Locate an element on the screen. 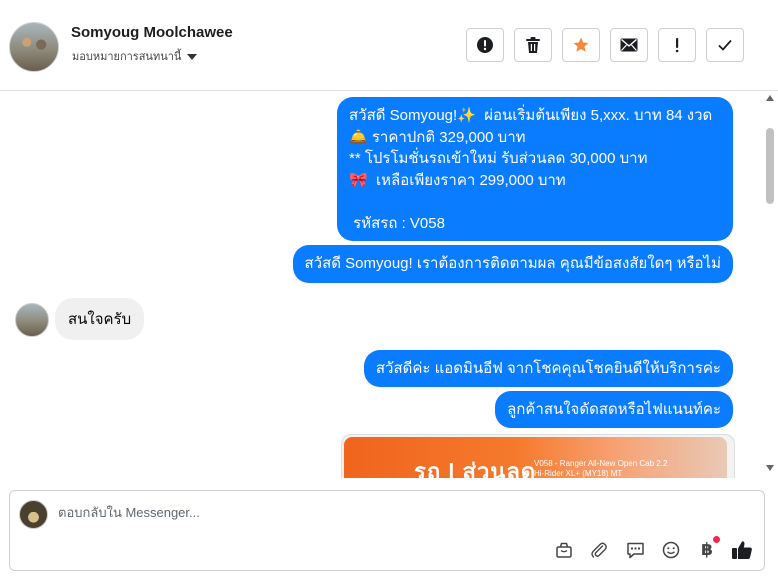  report-spam-icon is located at coordinates (485, 45).